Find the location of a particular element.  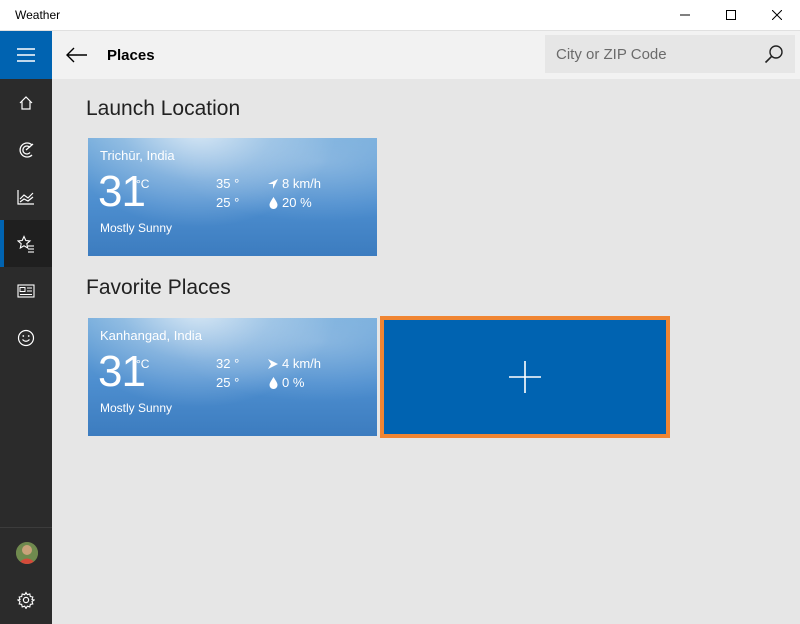

feedback-smiley-icon is located at coordinates (26, 337).